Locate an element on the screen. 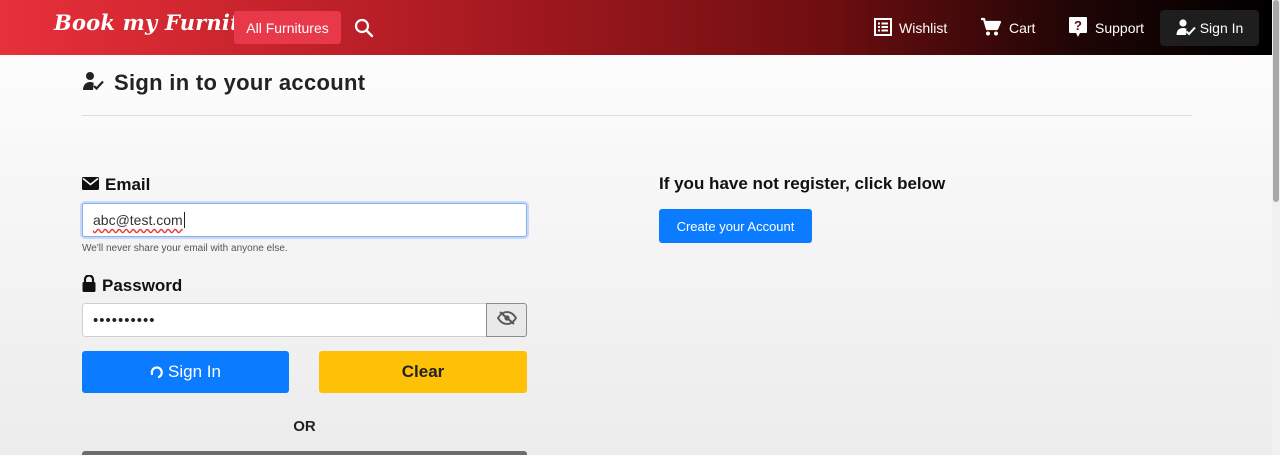  all-furnitures-button: All Furnitures is located at coordinates (287, 27).